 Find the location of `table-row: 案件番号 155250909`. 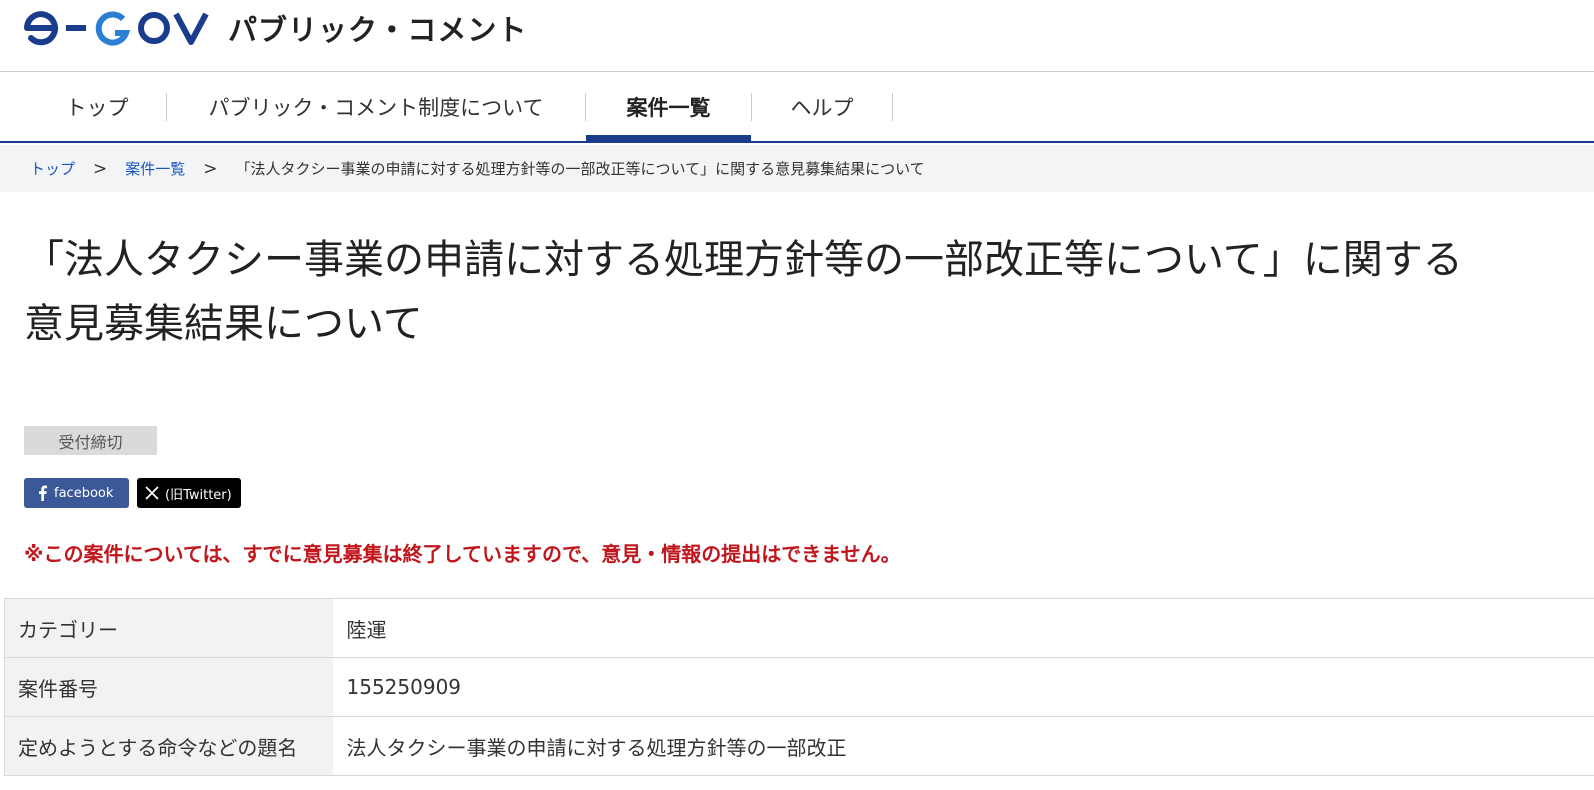

table-row: 案件番号 155250909 is located at coordinates (799, 687).